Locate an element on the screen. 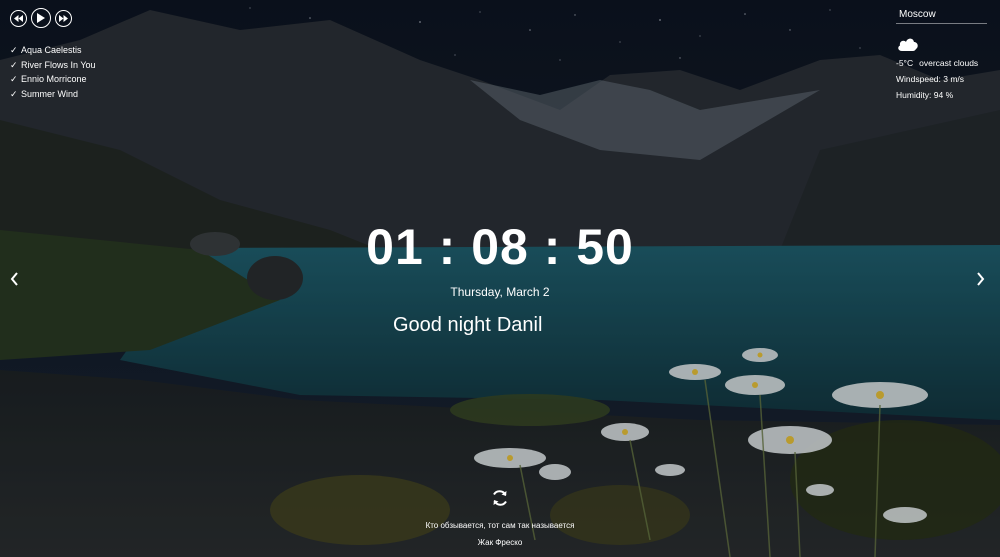  track-title: Aqua Caelestis is located at coordinates (51, 50).